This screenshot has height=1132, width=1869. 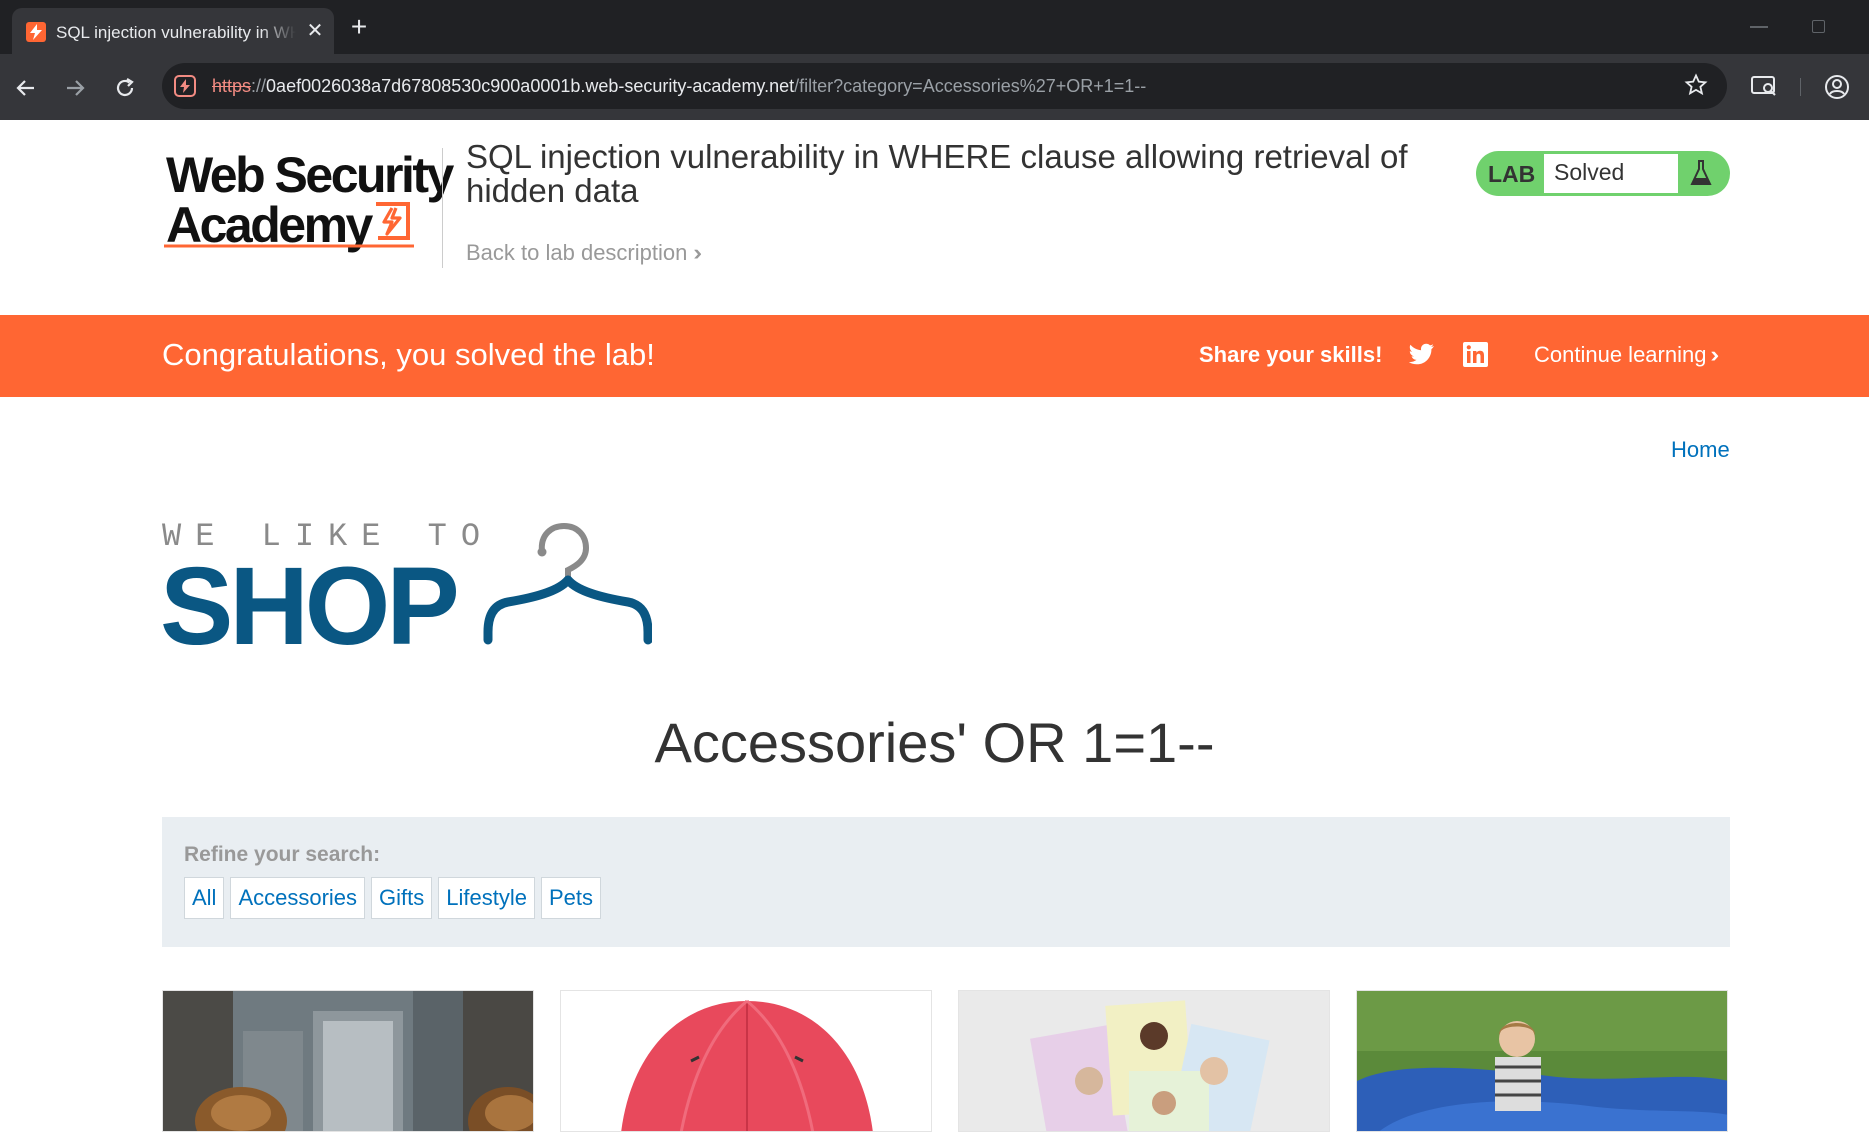 What do you see at coordinates (1818, 26) in the screenshot?
I see `restore-icon` at bounding box center [1818, 26].